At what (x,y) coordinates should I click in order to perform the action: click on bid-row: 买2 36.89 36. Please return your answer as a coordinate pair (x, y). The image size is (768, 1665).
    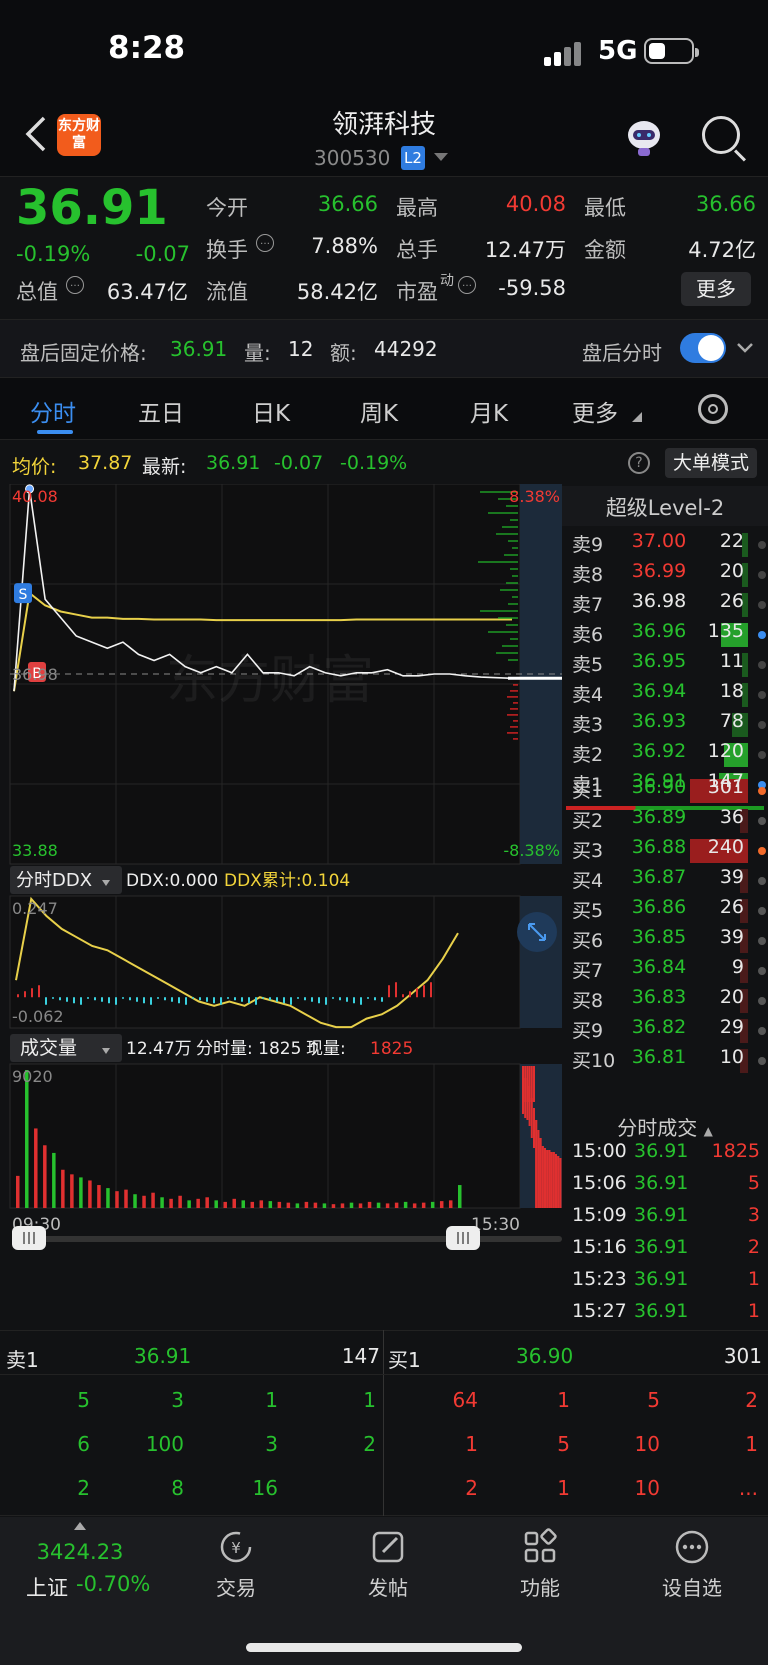
    Looking at the image, I should click on (665, 821).